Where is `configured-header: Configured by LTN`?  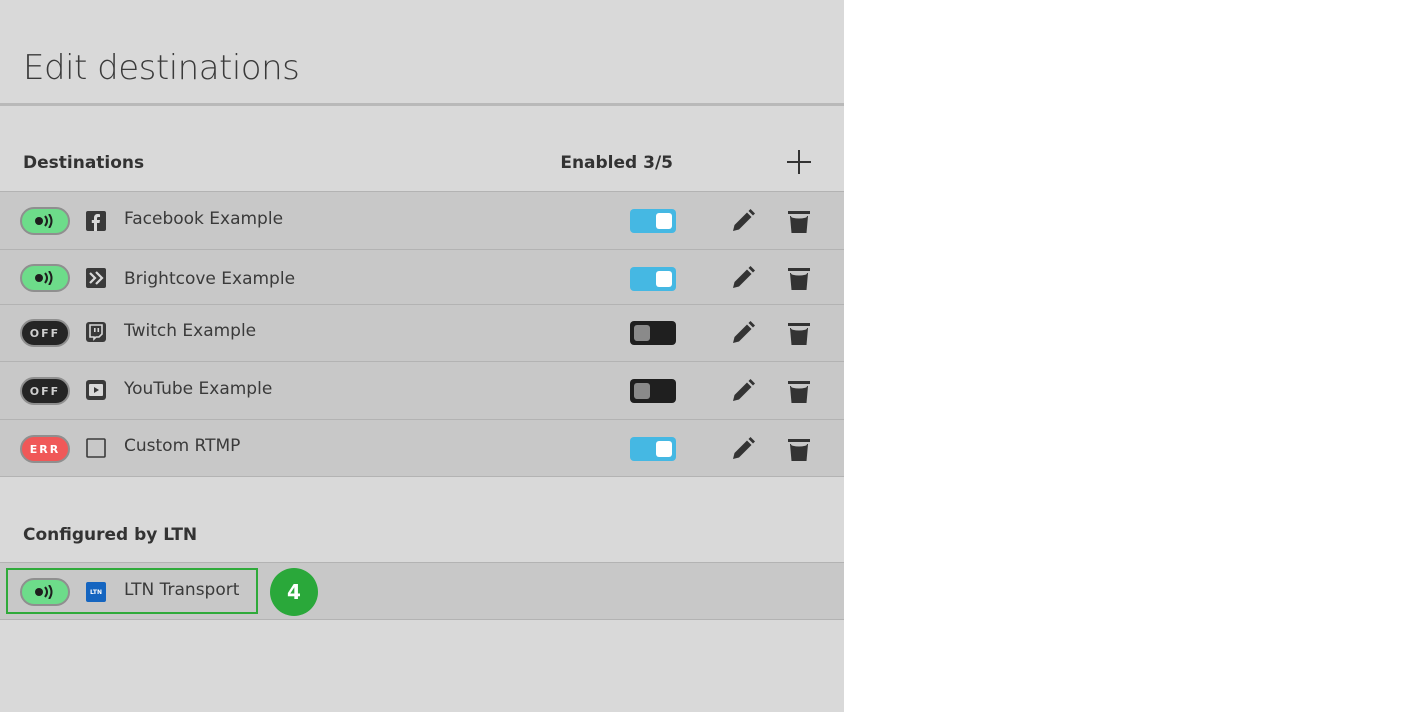 configured-header: Configured by LTN is located at coordinates (422, 535).